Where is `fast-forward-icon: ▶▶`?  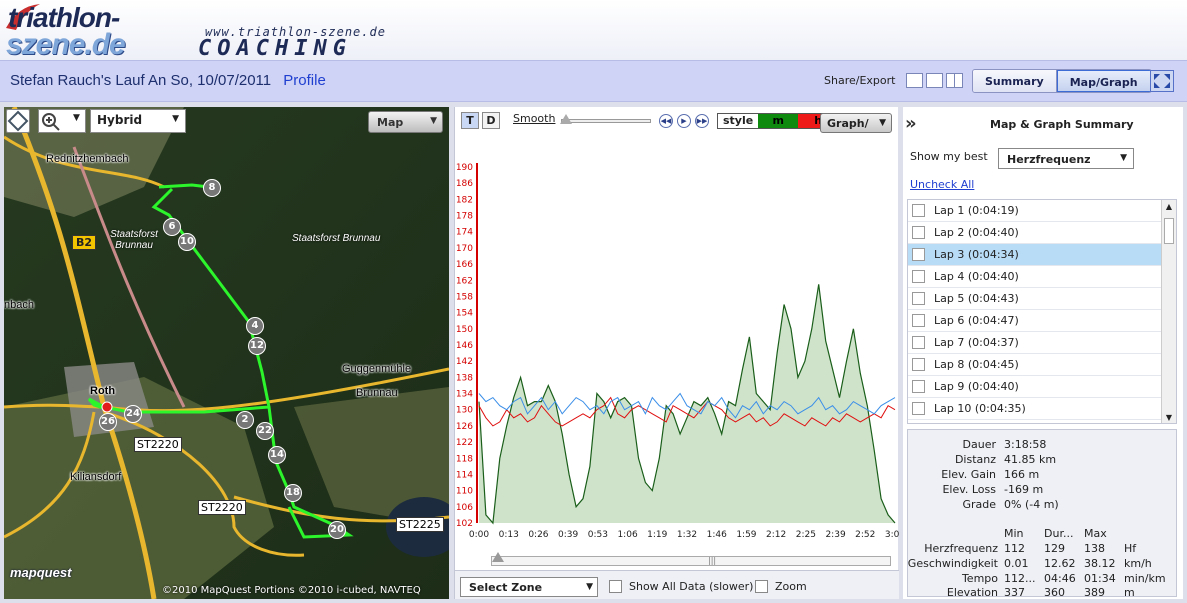
fast-forward-icon: ▶▶ is located at coordinates (702, 121).